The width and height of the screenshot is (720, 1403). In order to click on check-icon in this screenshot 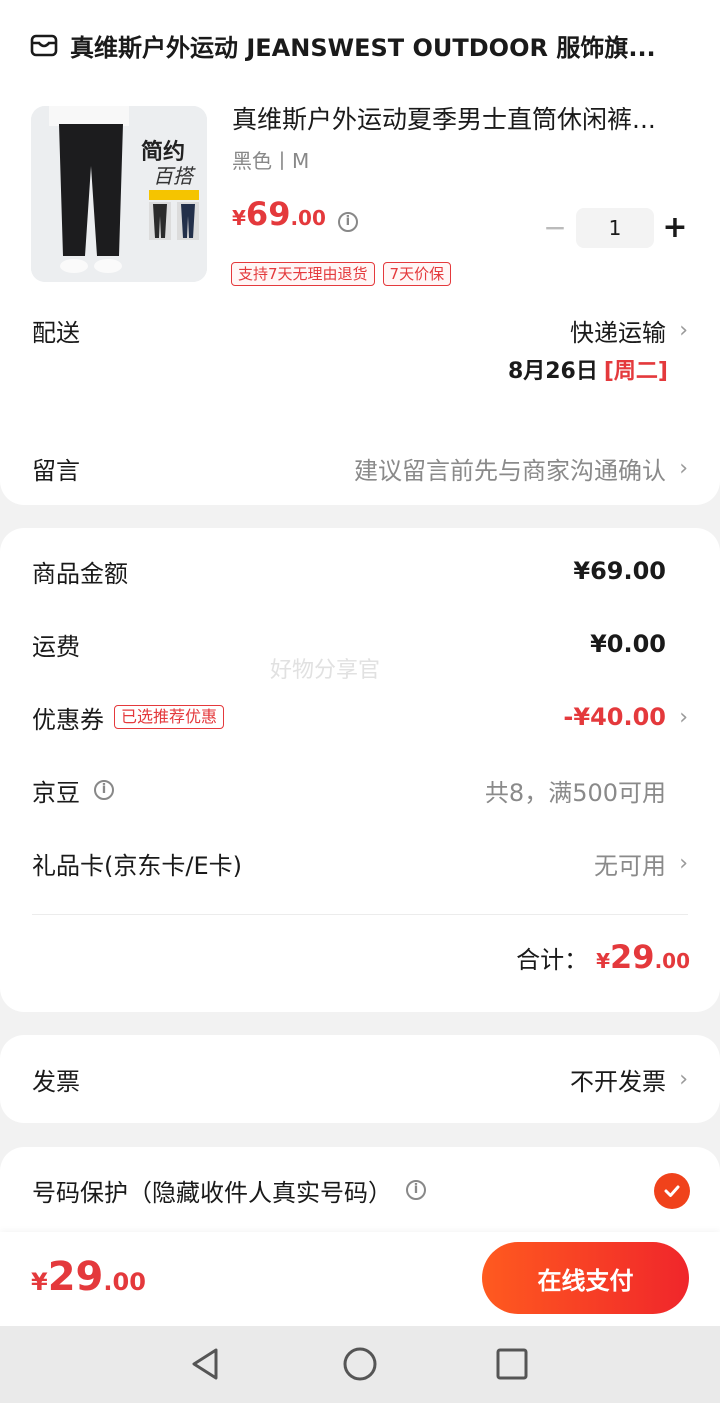, I will do `click(672, 1191)`.